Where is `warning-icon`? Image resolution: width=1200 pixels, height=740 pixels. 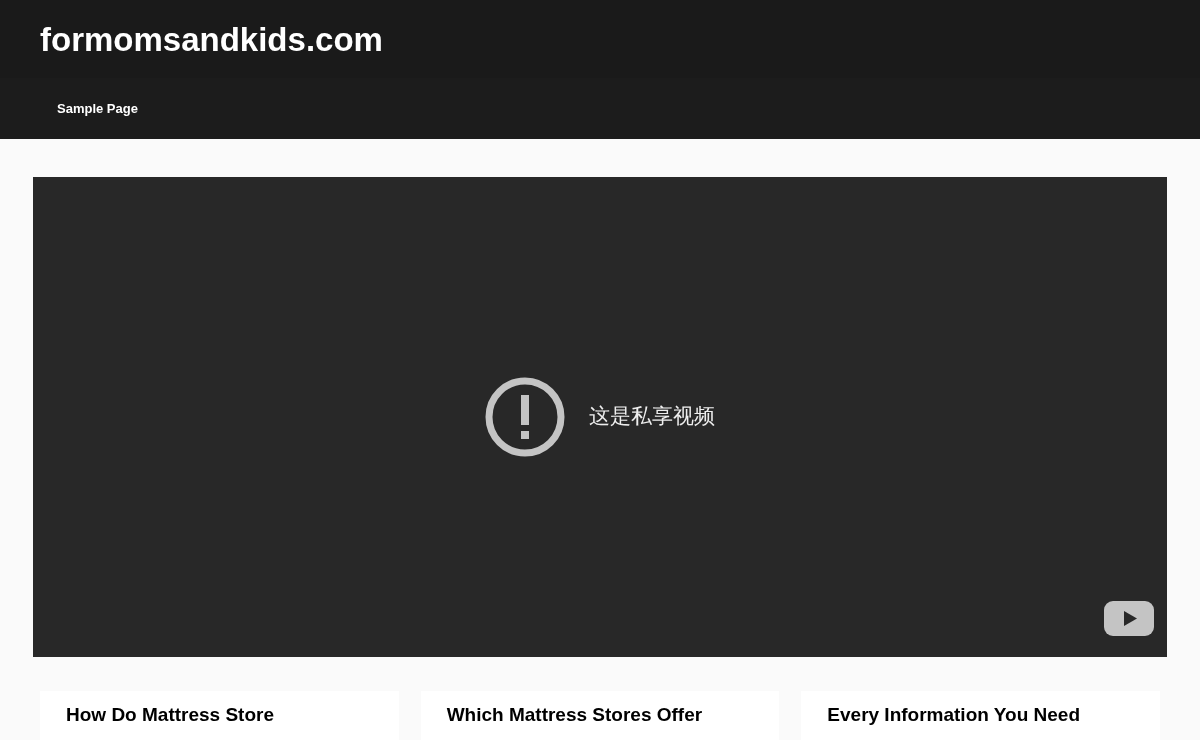
warning-icon is located at coordinates (525, 417).